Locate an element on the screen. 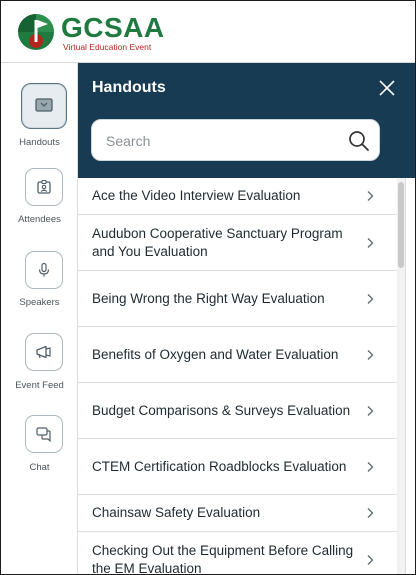 This screenshot has width=416, height=575. list-item: Chainsaw Safety Evaluation is located at coordinates (237, 513).